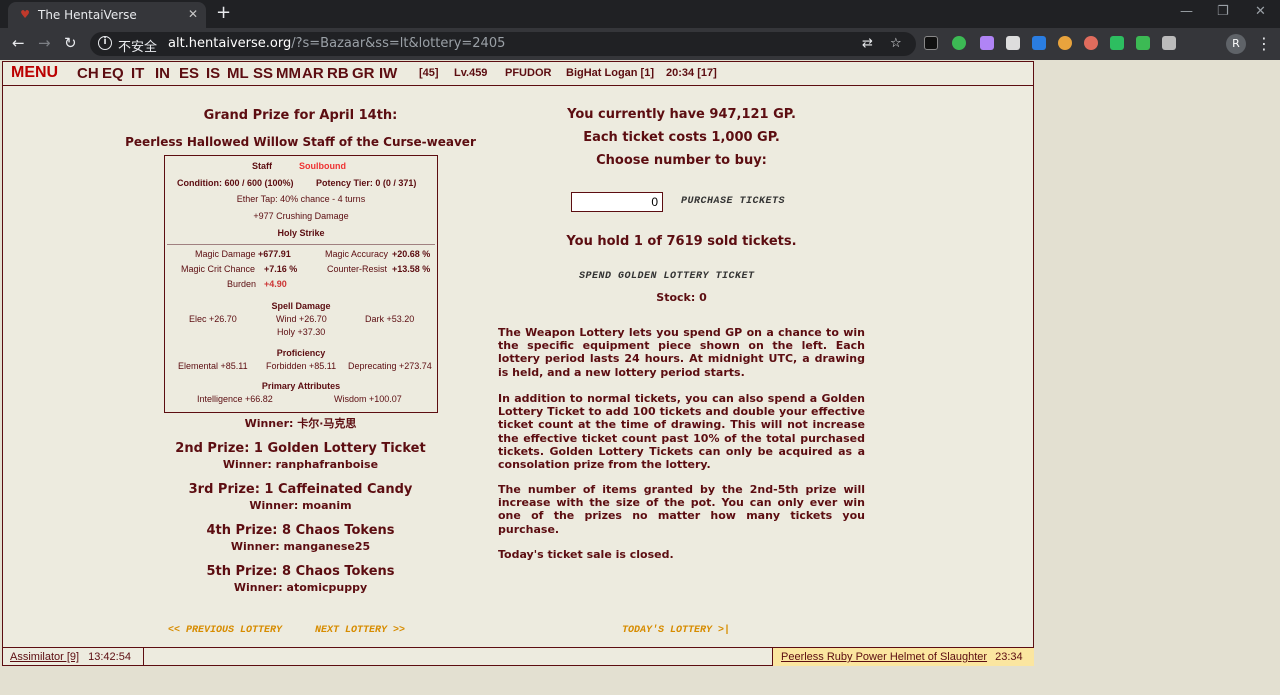 The height and width of the screenshot is (695, 1280). I want to click on tab-title: The HentaiVerse, so click(87, 15).